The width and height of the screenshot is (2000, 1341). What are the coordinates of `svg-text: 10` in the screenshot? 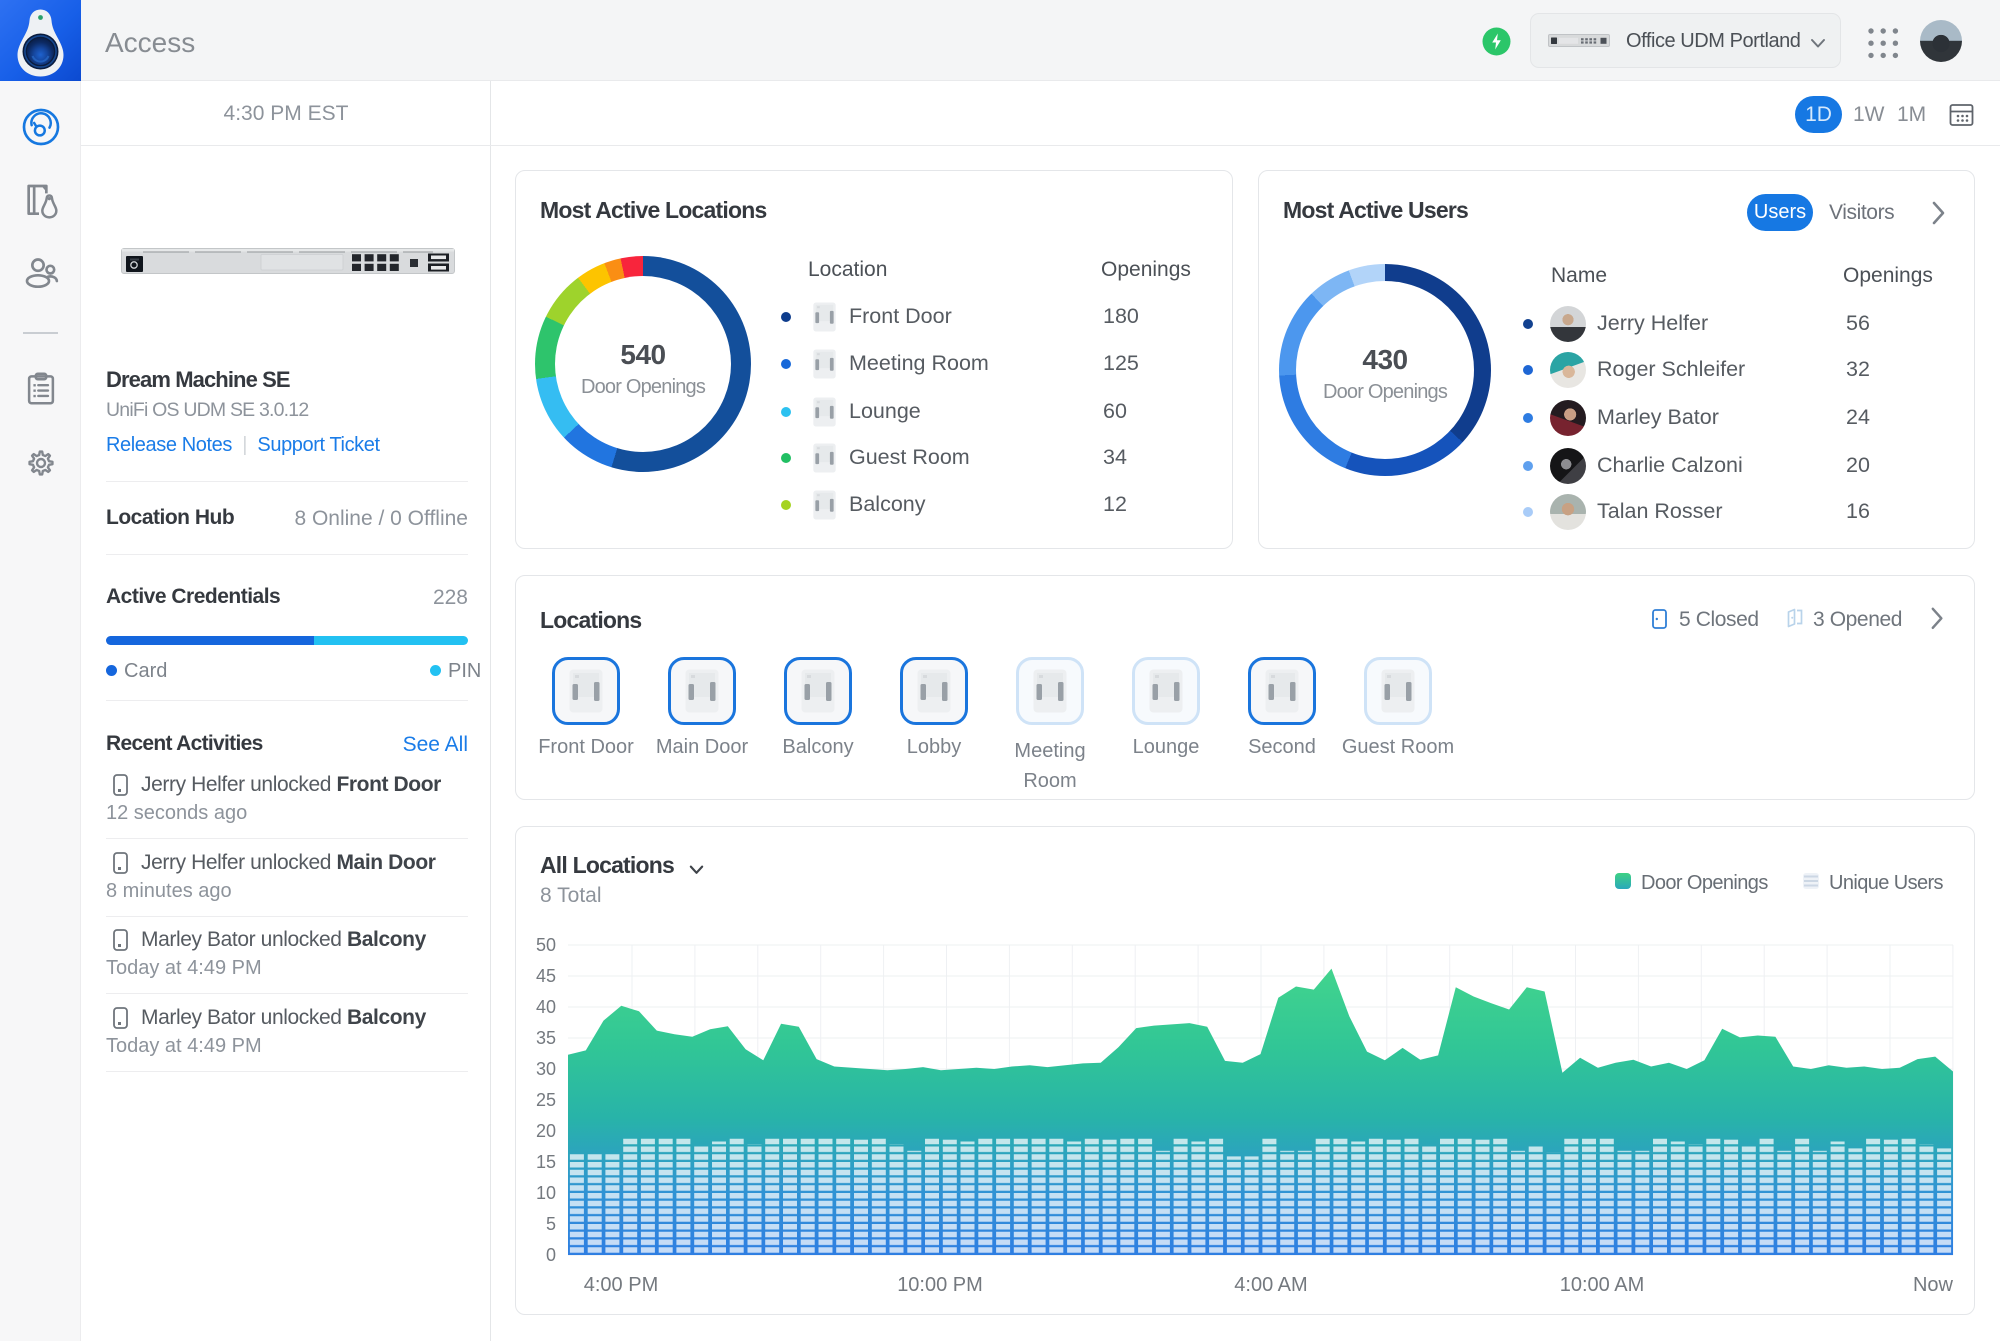 It's located at (546, 1193).